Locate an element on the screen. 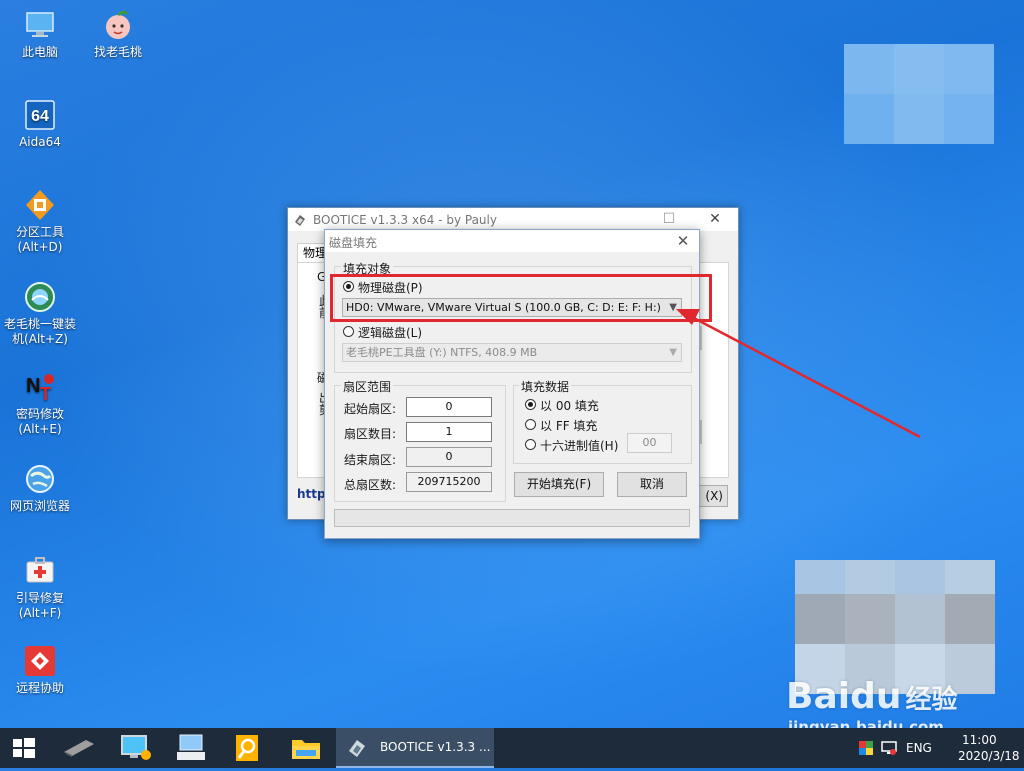 The image size is (1024, 771). taskbar-pin-memory is located at coordinates (78, 748).